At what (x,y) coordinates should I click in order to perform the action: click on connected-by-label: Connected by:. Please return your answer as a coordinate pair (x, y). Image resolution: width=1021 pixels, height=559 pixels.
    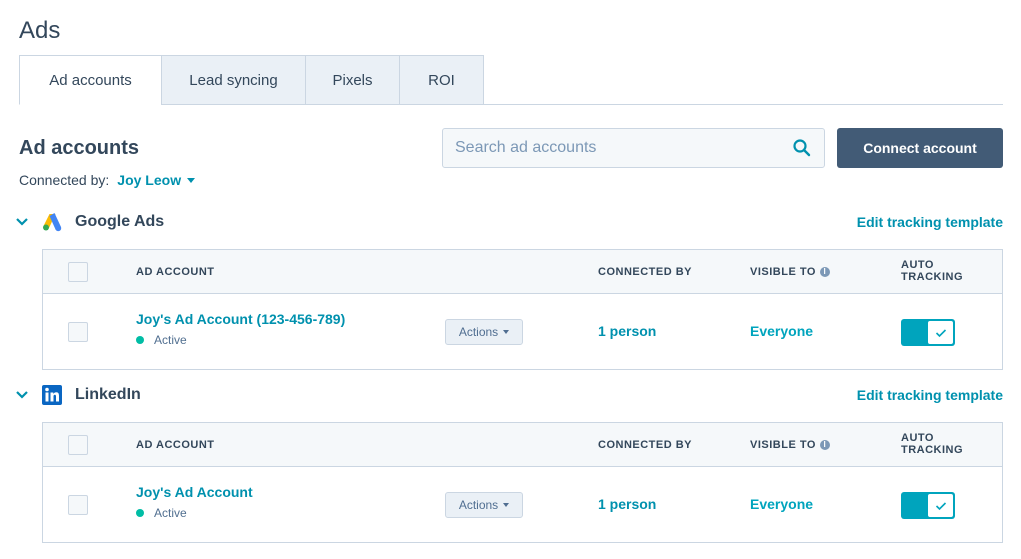
    Looking at the image, I should click on (64, 180).